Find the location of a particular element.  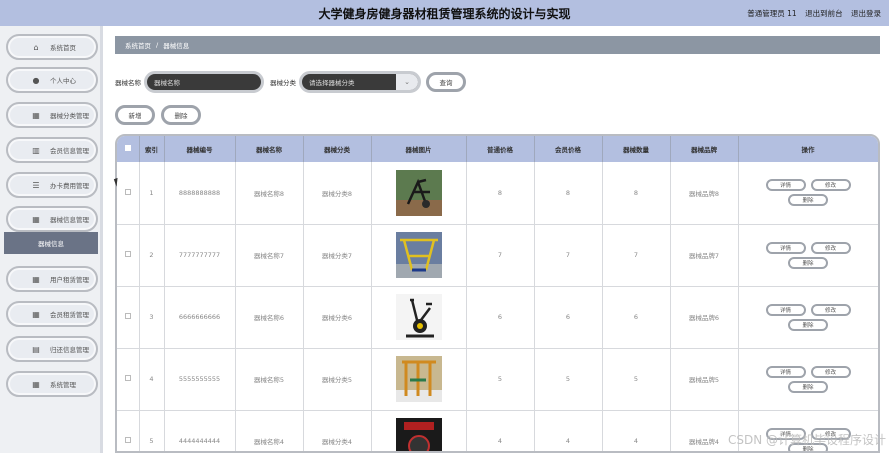

sidebar-item-system: ▦ 系统管理 is located at coordinates (52, 384).